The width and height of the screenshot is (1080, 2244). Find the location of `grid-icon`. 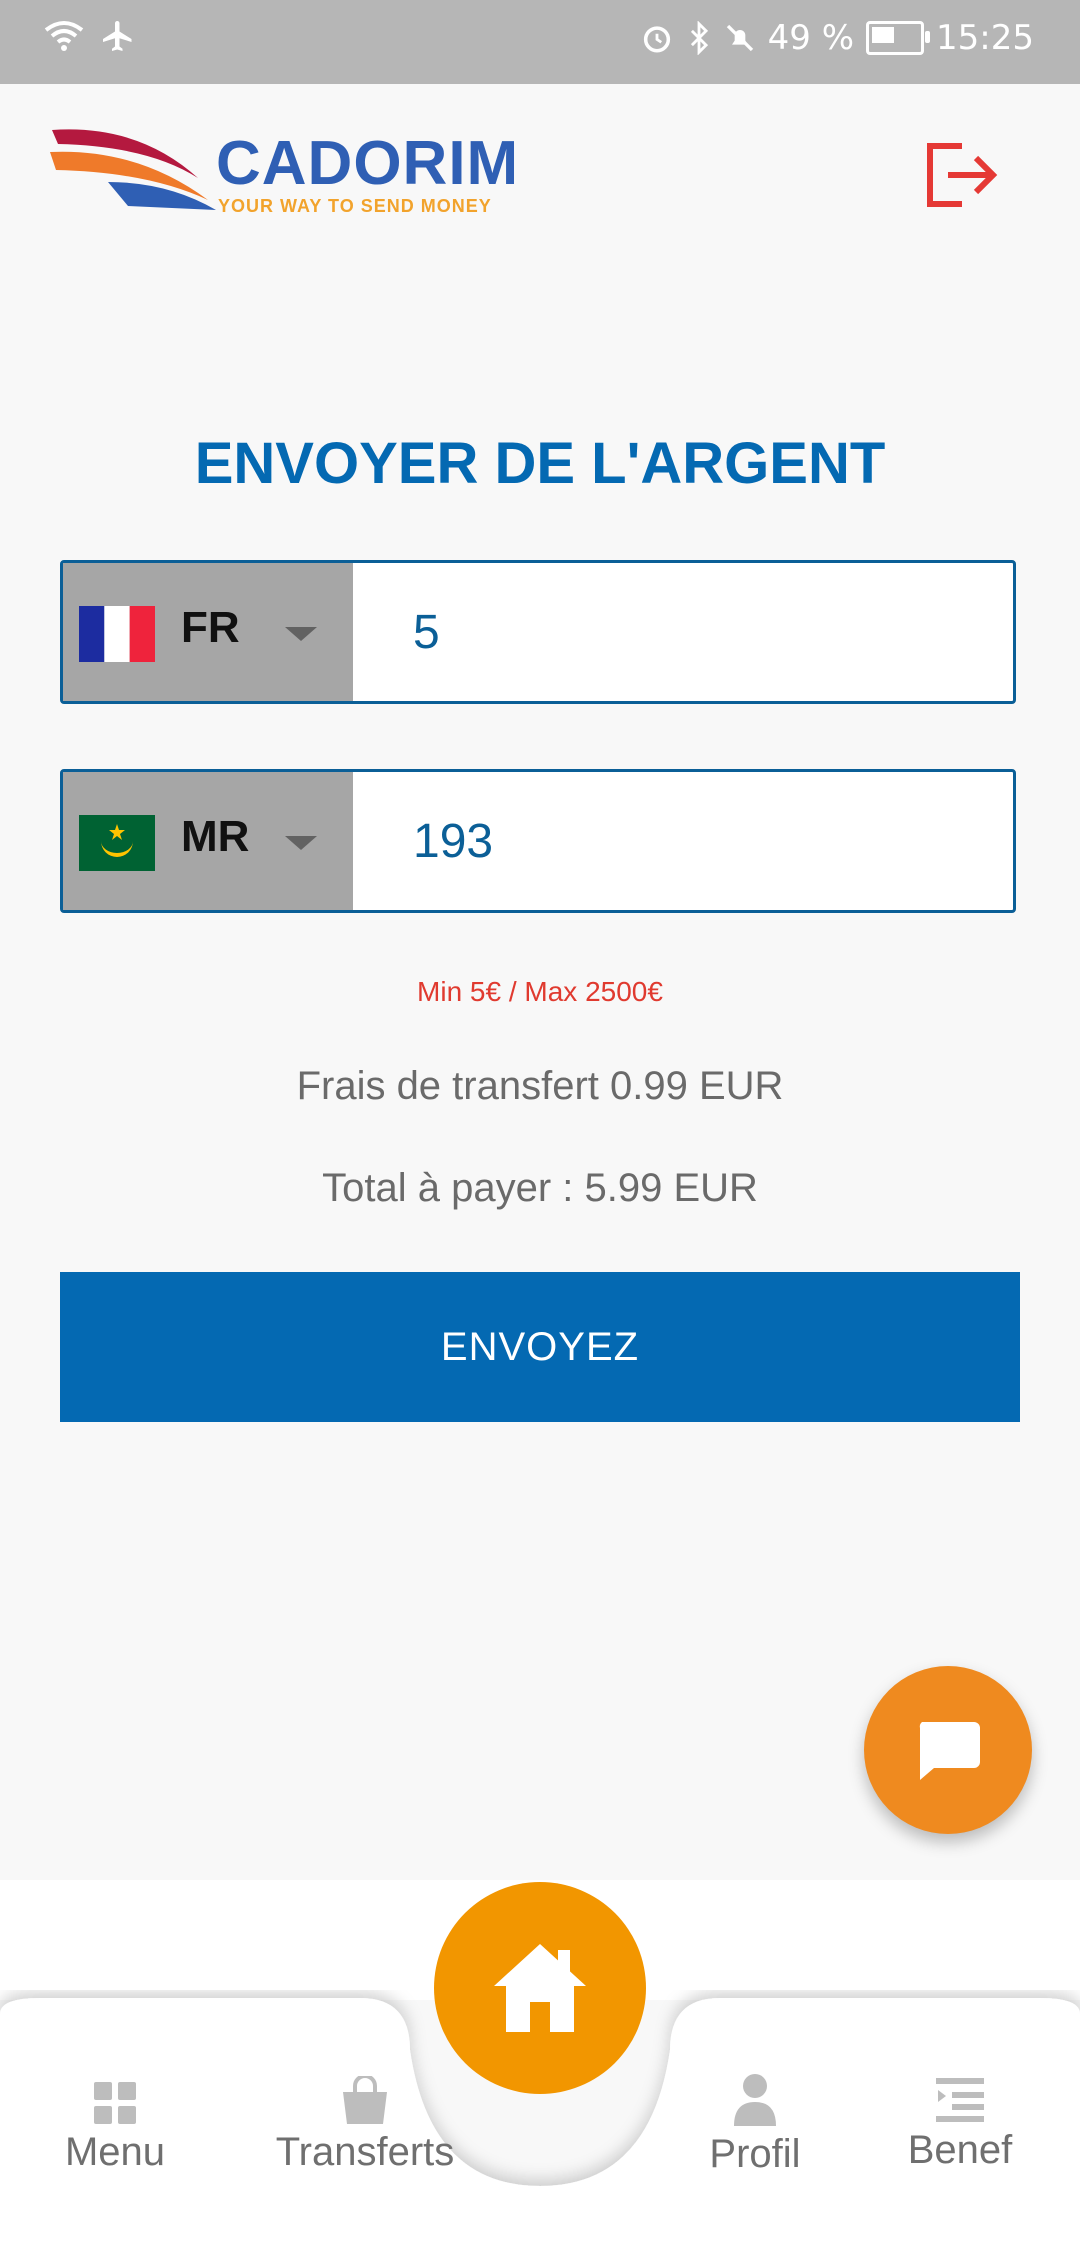

grid-icon is located at coordinates (115, 2103).